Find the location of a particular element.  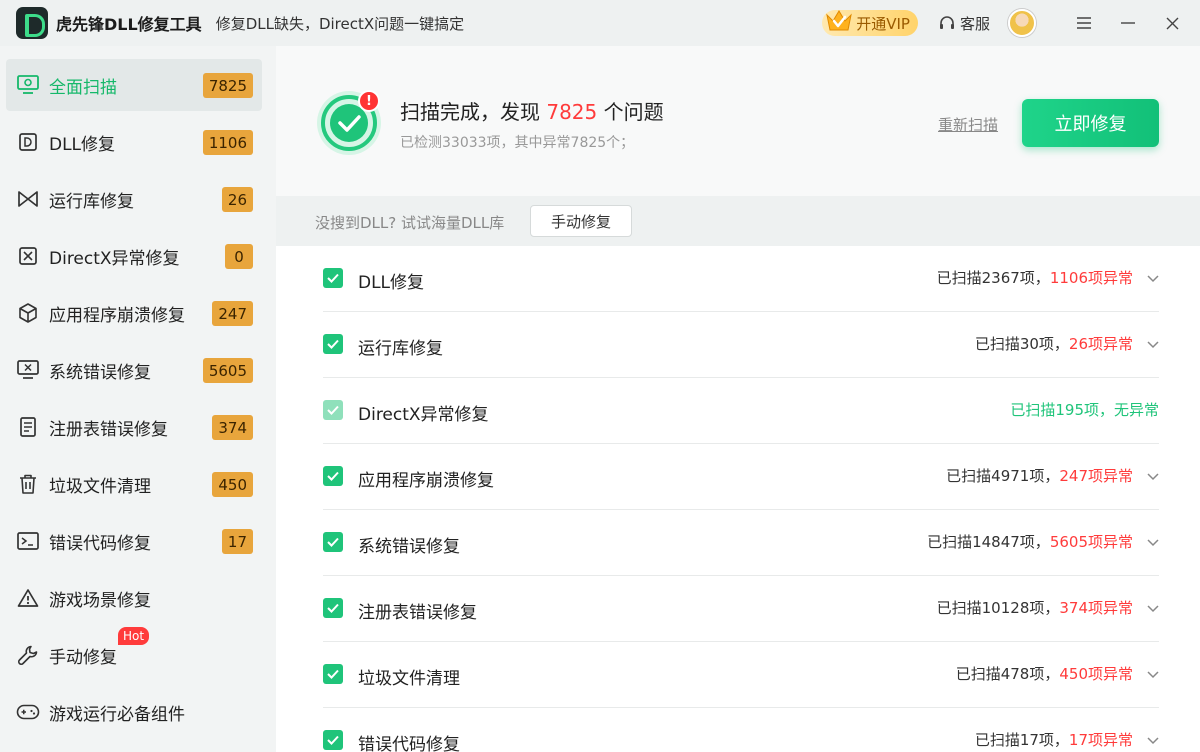

scanned-count: 已扫描10128项， is located at coordinates (998, 608).